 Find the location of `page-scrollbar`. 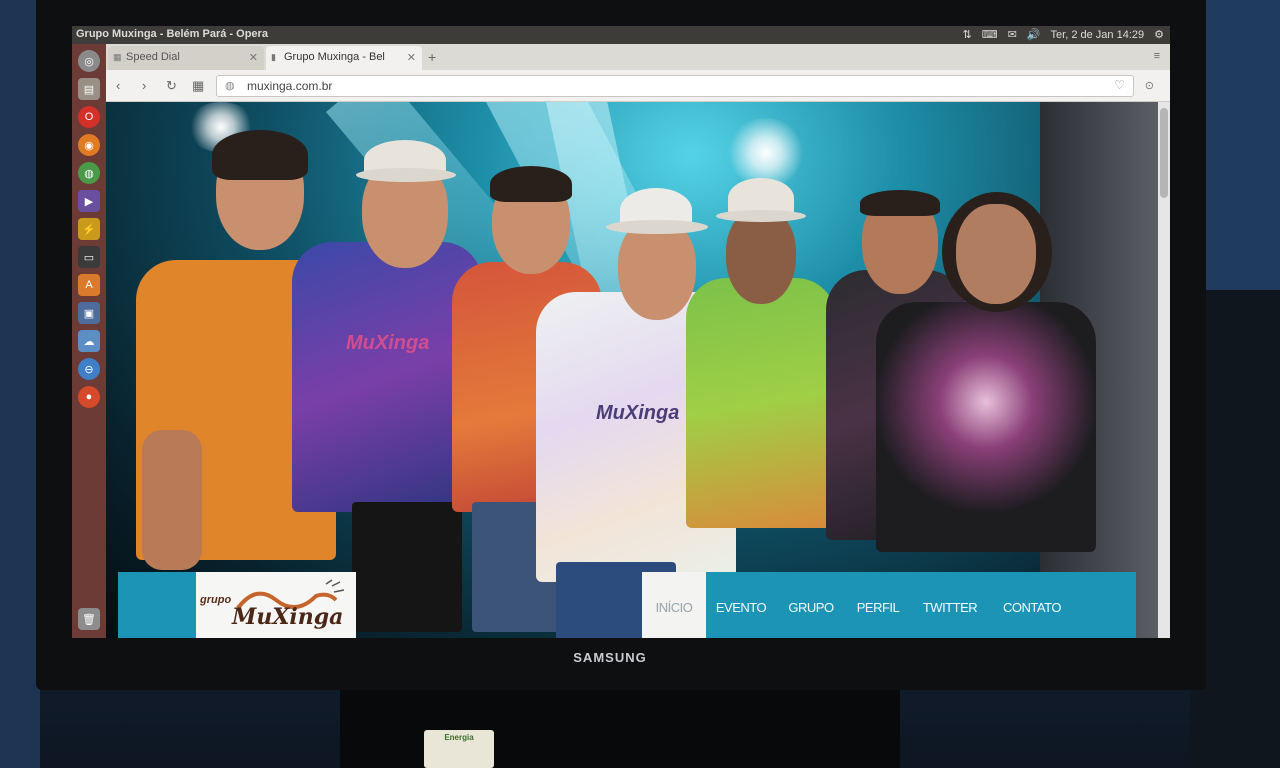

page-scrollbar is located at coordinates (1164, 370).